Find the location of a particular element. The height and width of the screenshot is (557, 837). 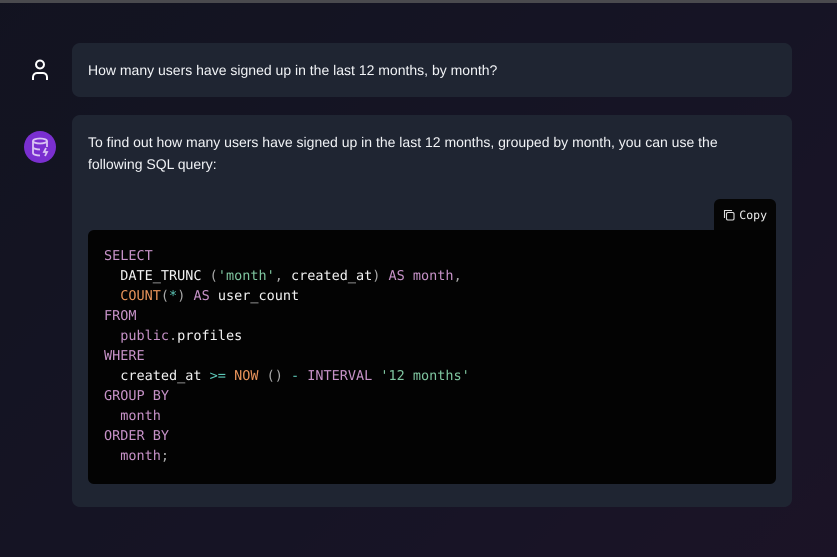

message-text: How many users have signed up in the last 12 months, by month? is located at coordinates (293, 70).